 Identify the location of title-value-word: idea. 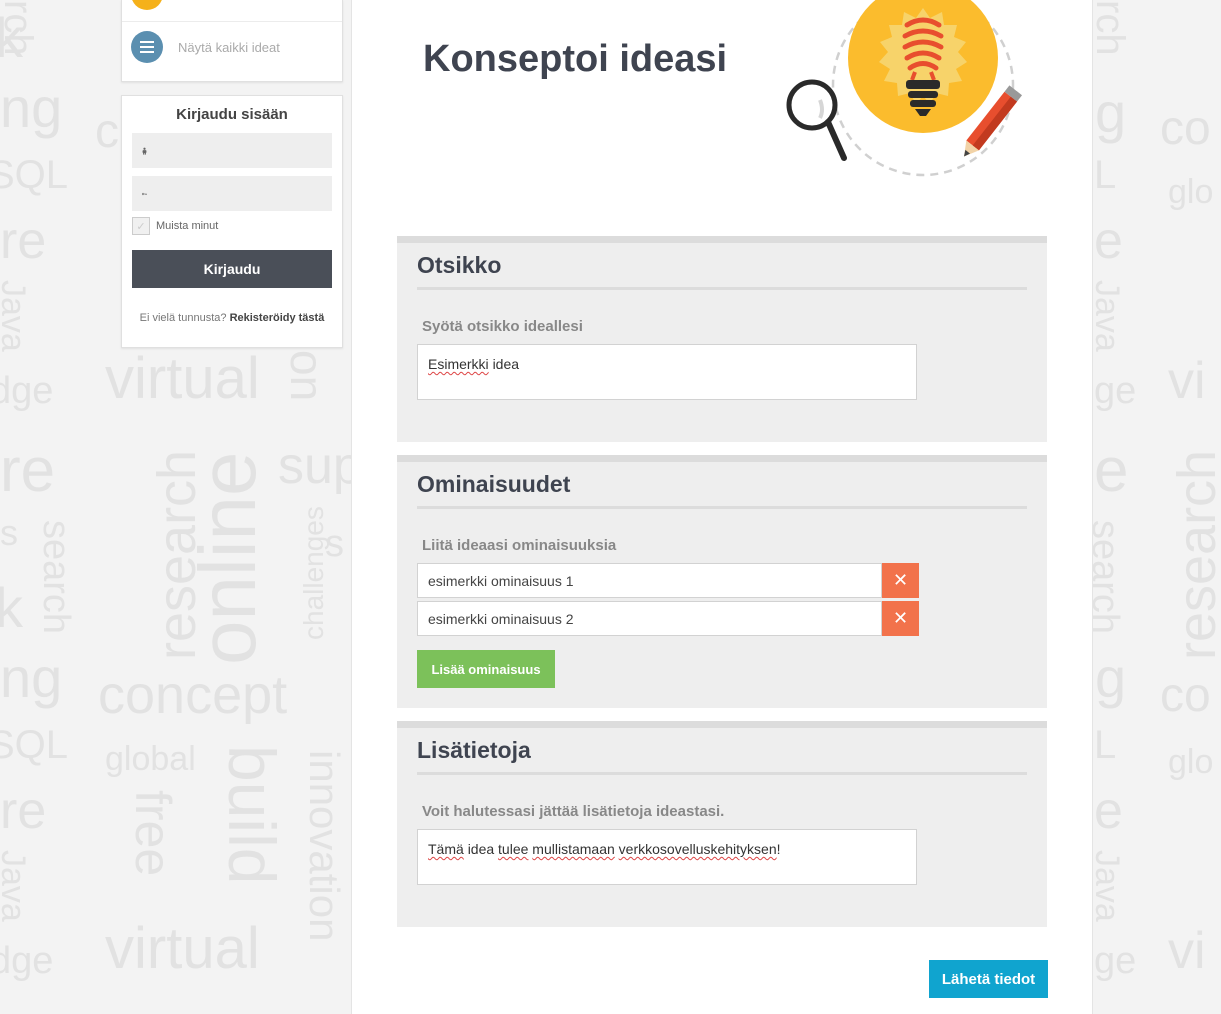
(506, 364).